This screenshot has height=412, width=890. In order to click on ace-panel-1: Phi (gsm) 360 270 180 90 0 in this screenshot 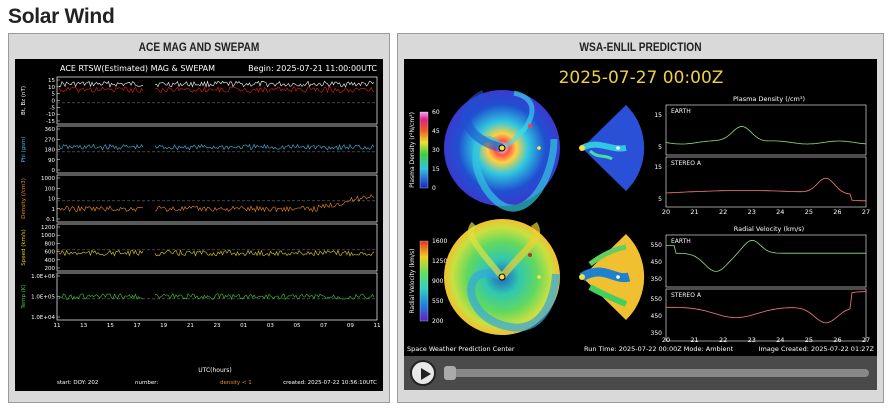, I will do `click(199, 149)`.